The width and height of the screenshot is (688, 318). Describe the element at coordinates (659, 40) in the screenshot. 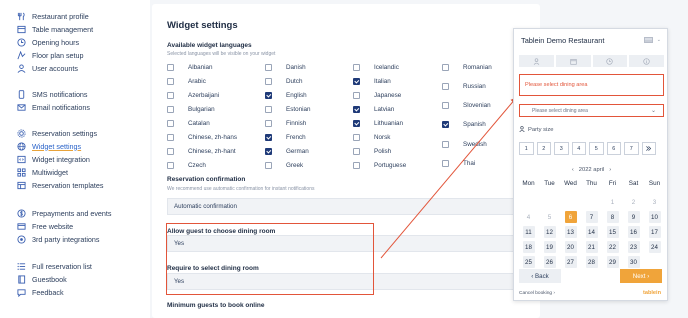

I see `chevron-down-icon: ⌄` at that location.